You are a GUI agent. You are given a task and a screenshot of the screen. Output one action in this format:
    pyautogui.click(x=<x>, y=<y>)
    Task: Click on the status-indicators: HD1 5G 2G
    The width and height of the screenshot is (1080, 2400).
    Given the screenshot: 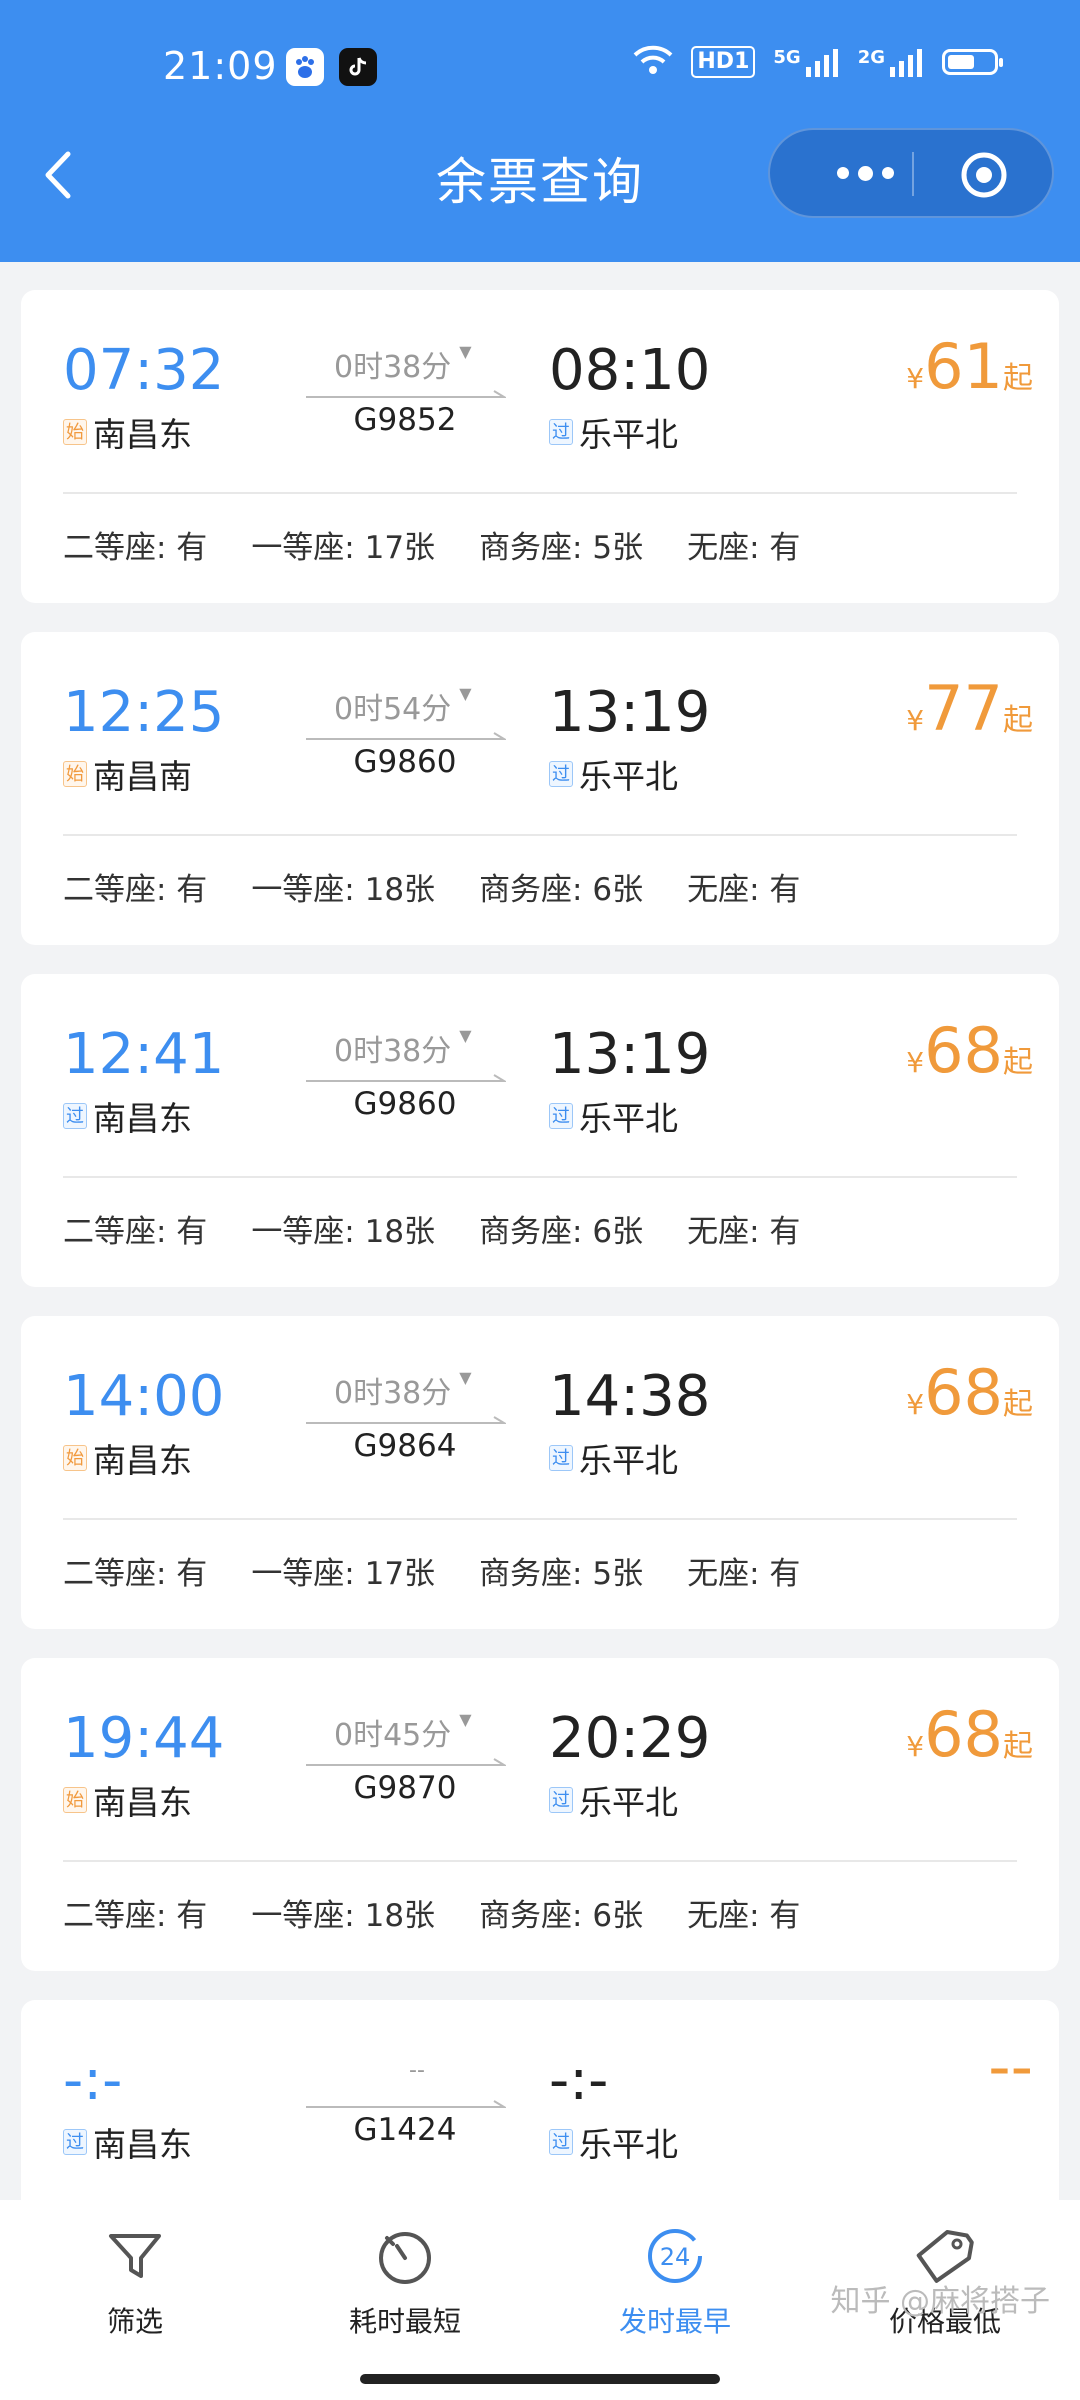 What is the action you would take?
    pyautogui.click(x=818, y=62)
    